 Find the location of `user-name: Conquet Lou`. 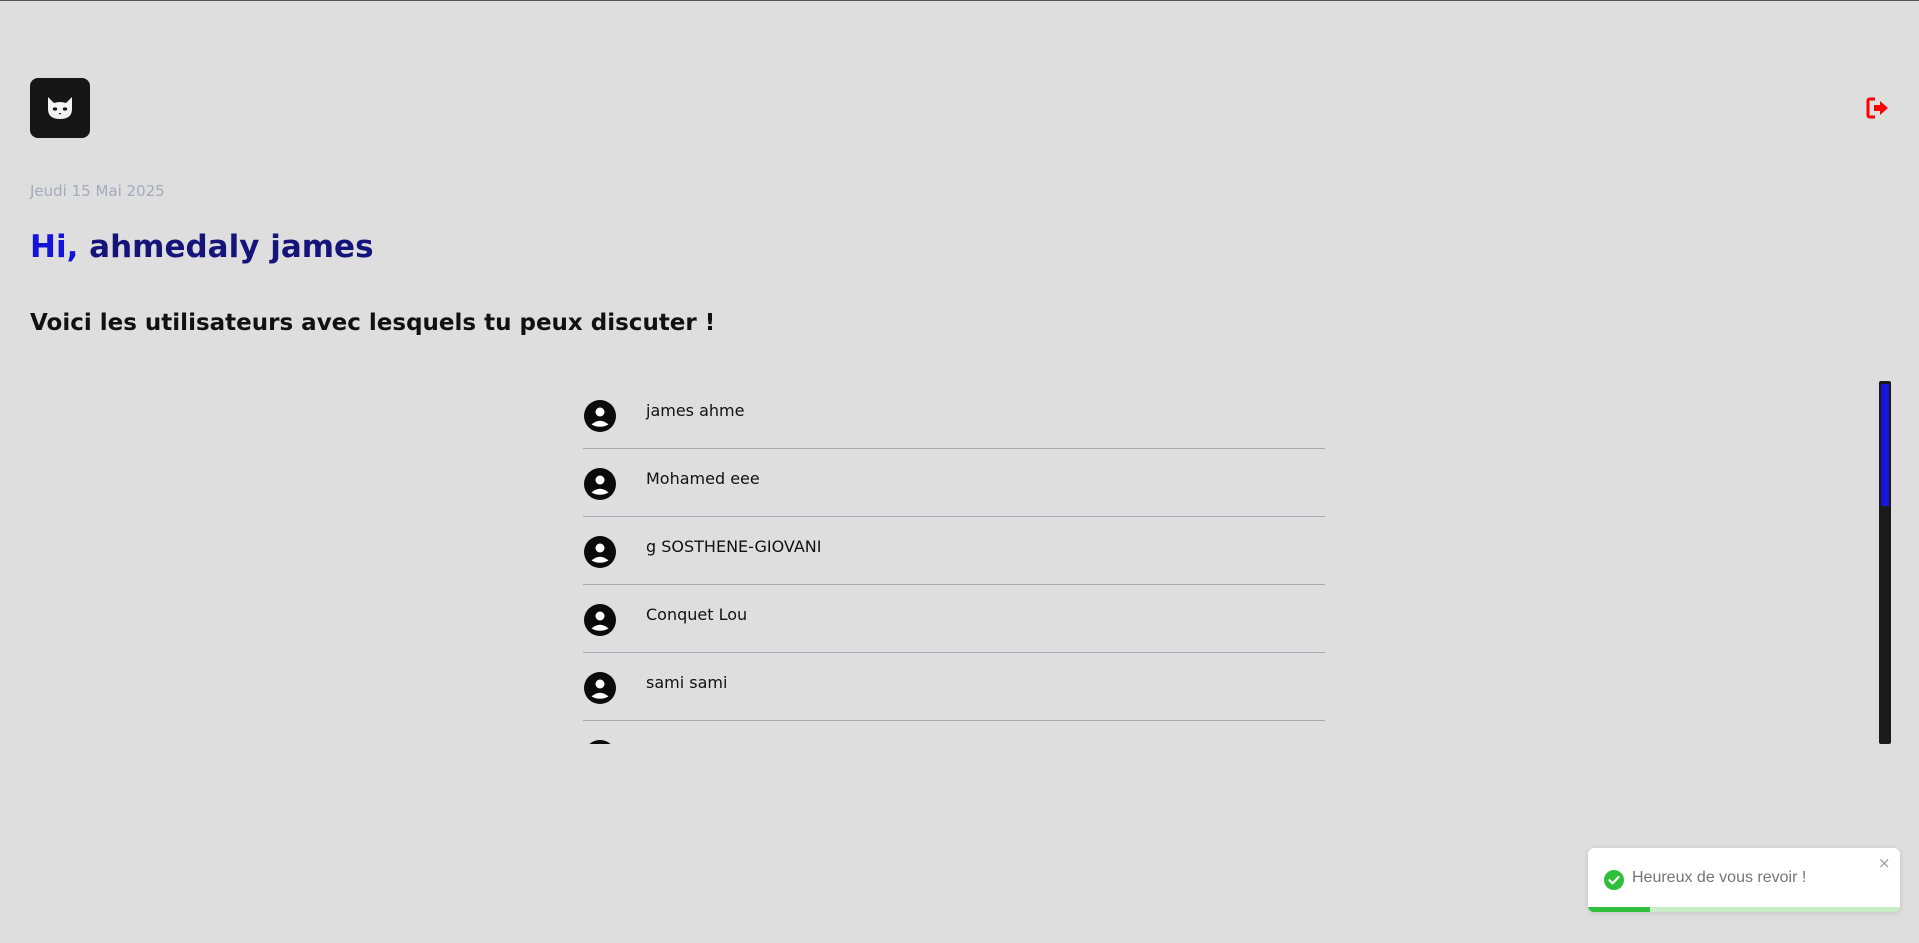

user-name: Conquet Lou is located at coordinates (697, 614).